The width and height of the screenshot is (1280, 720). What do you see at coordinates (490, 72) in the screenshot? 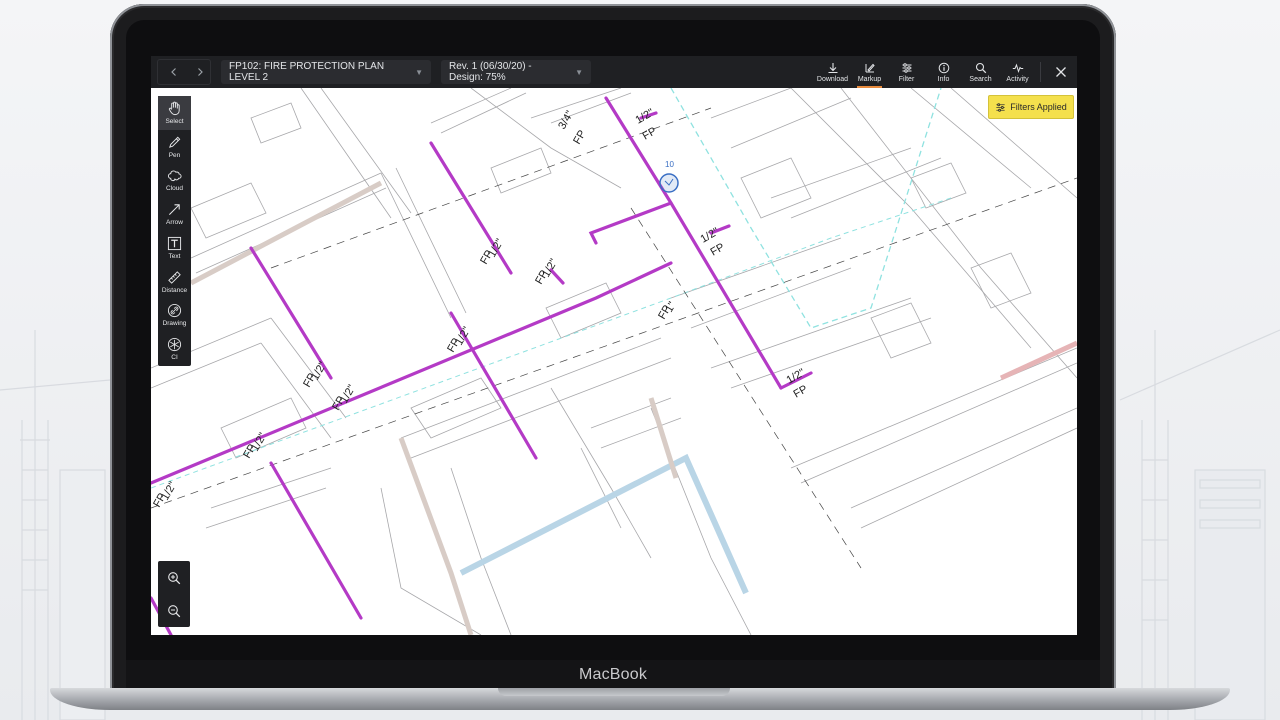
I see `revision-select-value: Rev. 1 (06/30/20) - Design: 75%` at bounding box center [490, 72].